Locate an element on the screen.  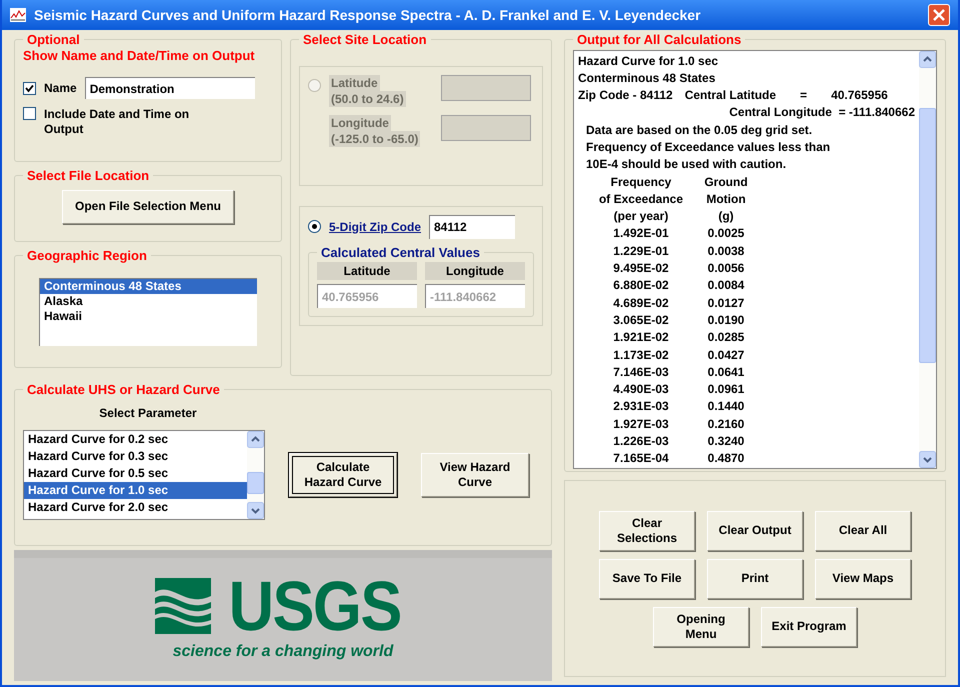
table-cell-text: 0.0285 is located at coordinates (726, 337).